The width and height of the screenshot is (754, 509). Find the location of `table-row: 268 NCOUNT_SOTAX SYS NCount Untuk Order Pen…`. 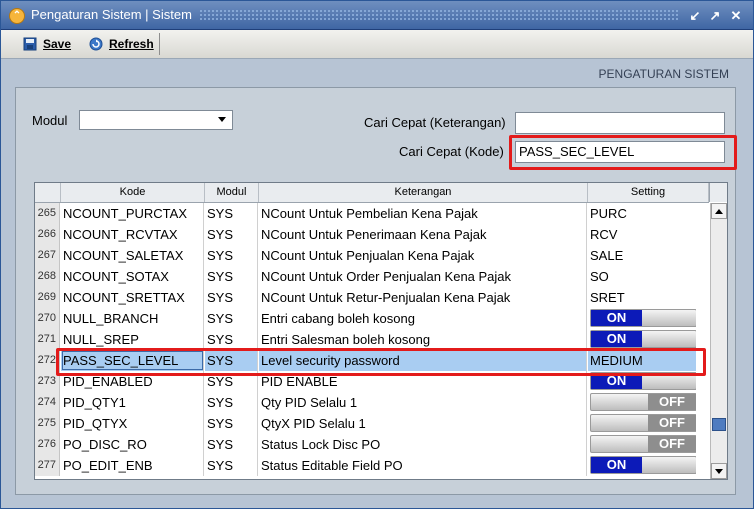

table-row: 268 NCOUNT_SOTAX SYS NCount Untuk Order Pen… is located at coordinates (372, 276).